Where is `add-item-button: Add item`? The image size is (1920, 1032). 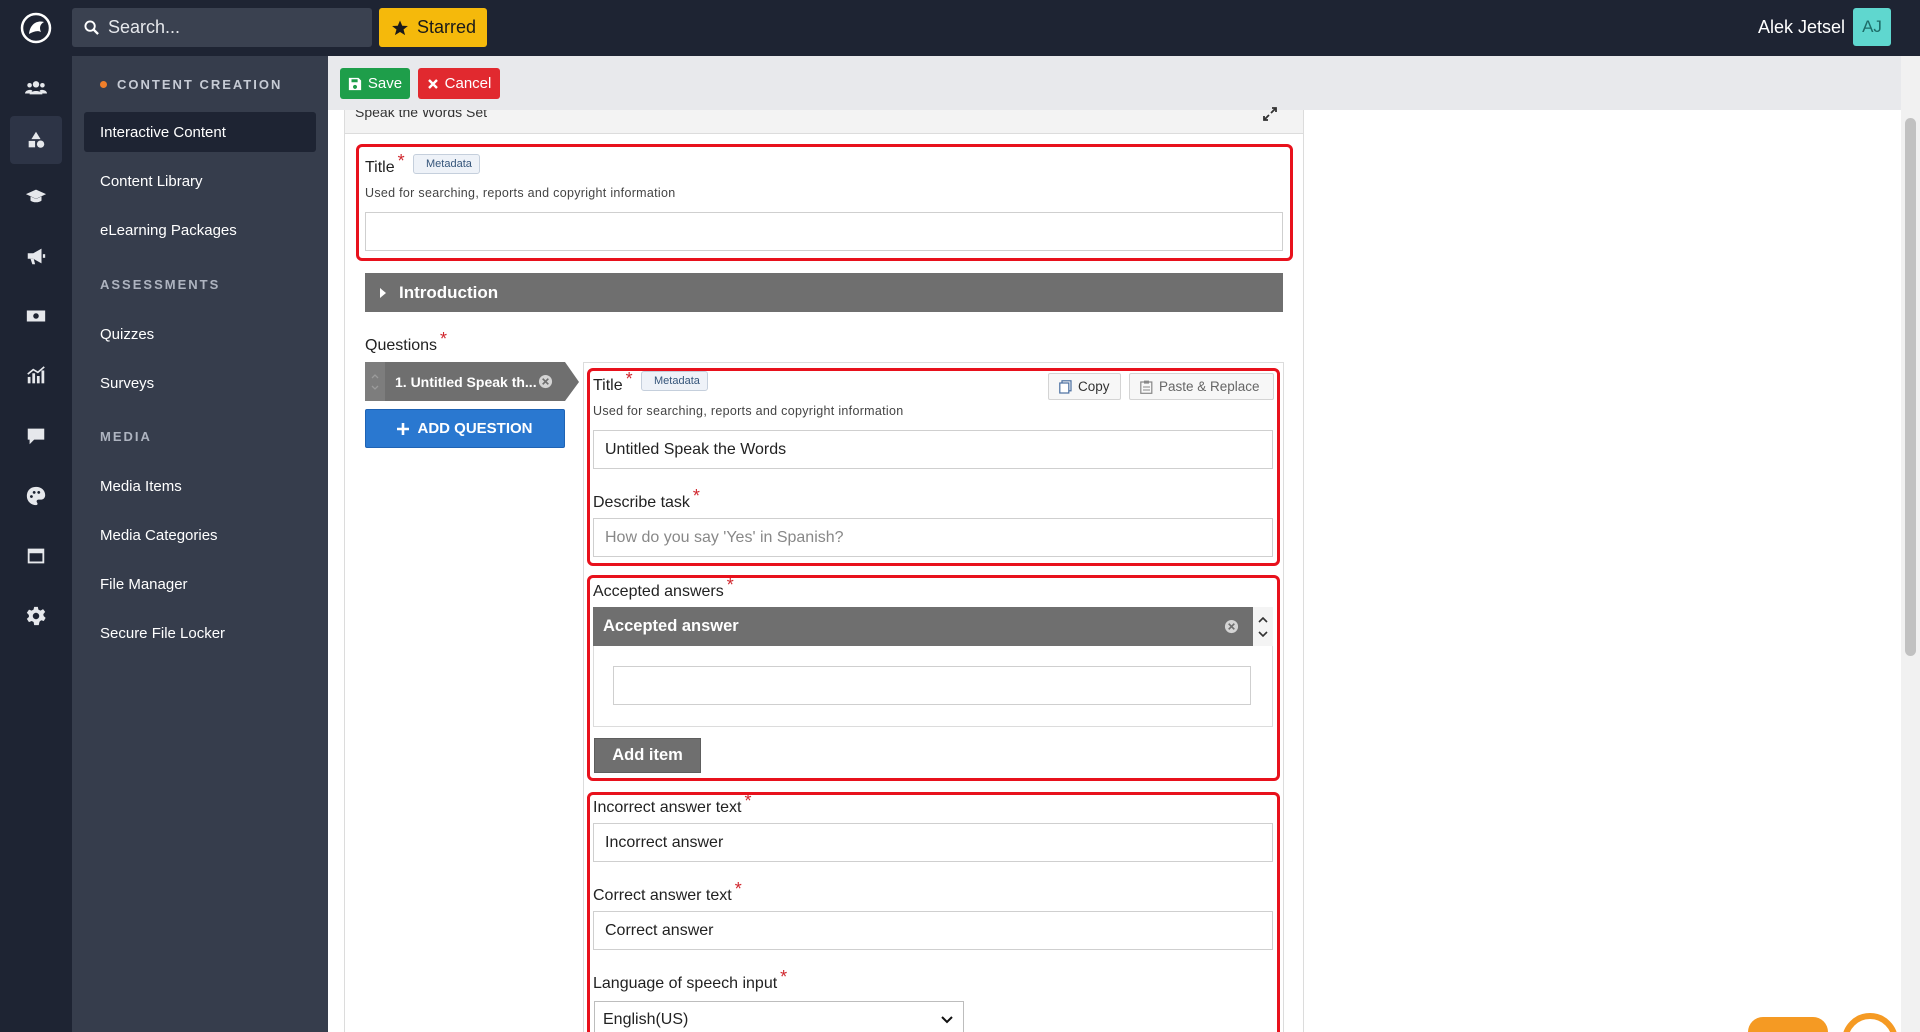
add-item-button: Add item is located at coordinates (647, 755).